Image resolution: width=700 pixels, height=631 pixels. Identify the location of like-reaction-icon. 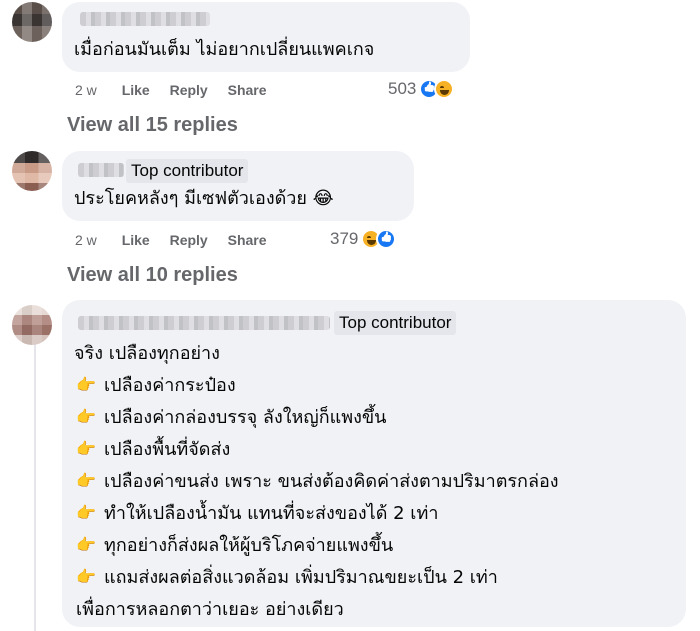
(386, 239).